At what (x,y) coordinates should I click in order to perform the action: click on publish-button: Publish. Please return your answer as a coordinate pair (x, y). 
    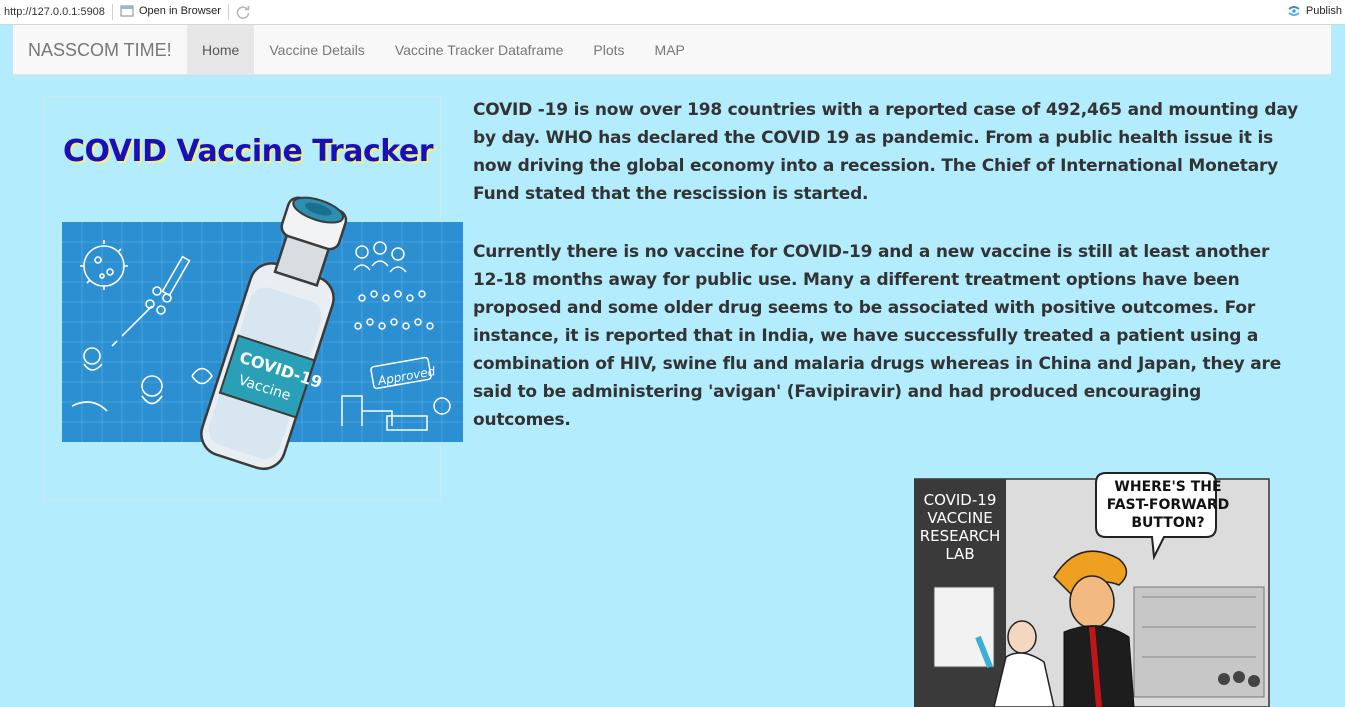
    Looking at the image, I should click on (1314, 11).